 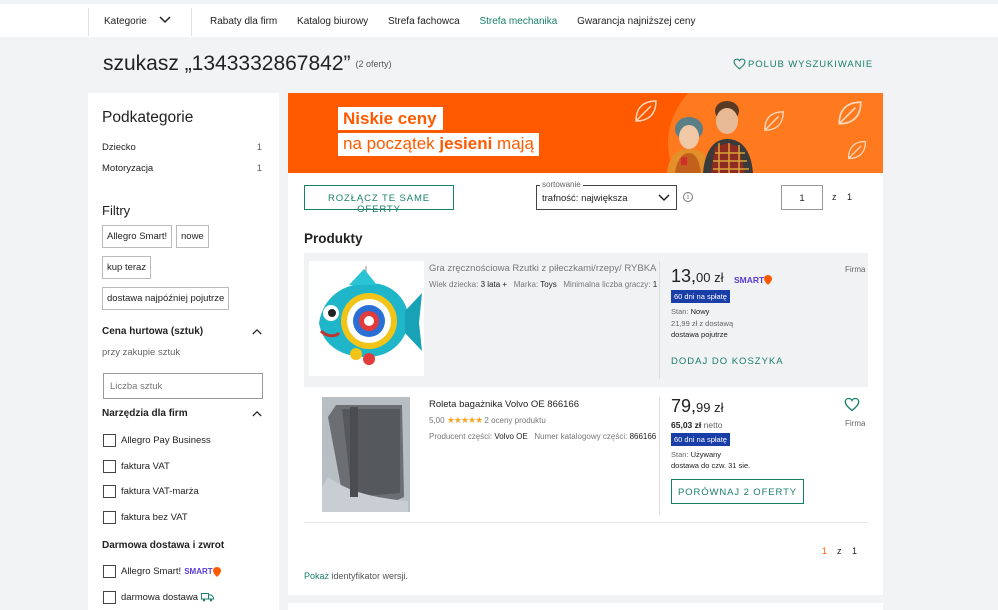 I want to click on promo-banner: Niskie ceny na początek jesieni mają, so click(x=585, y=133).